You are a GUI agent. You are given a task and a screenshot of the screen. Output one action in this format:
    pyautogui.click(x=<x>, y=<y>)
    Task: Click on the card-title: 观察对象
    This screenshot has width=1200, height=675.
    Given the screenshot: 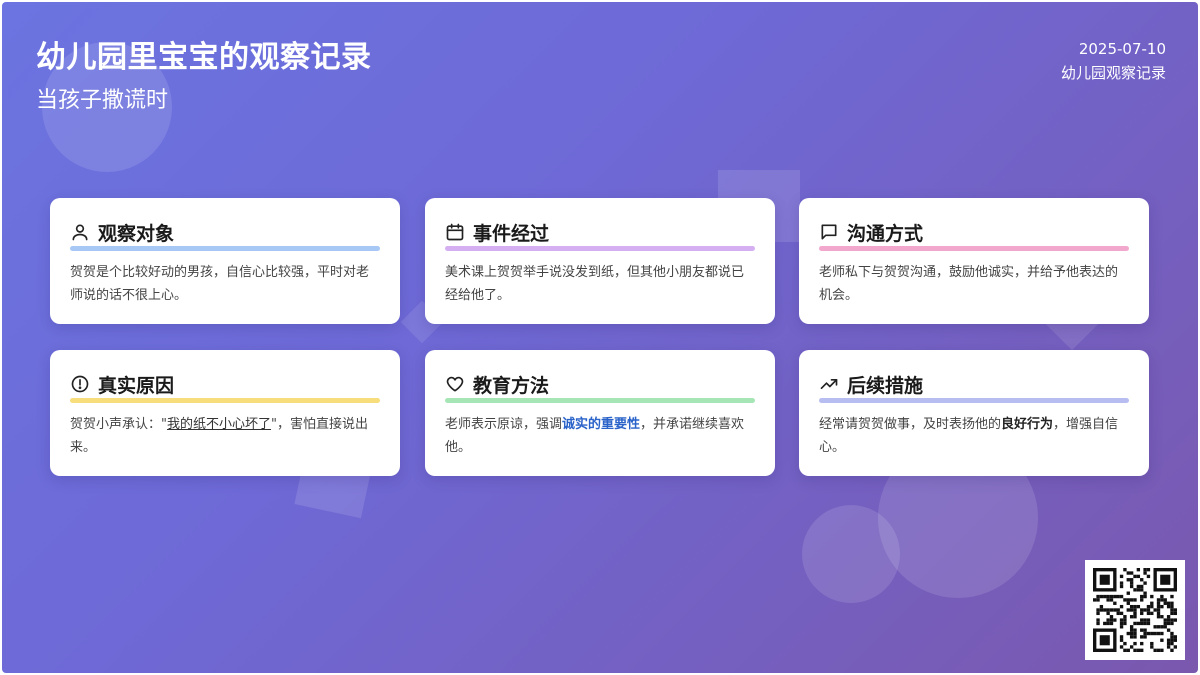 What is the action you would take?
    pyautogui.click(x=136, y=233)
    